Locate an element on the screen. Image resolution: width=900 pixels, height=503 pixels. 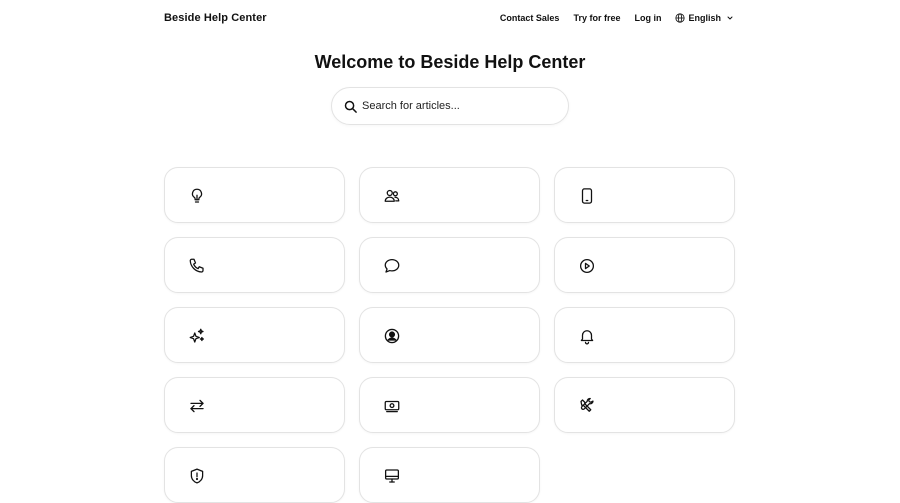
search-box is located at coordinates (450, 106).